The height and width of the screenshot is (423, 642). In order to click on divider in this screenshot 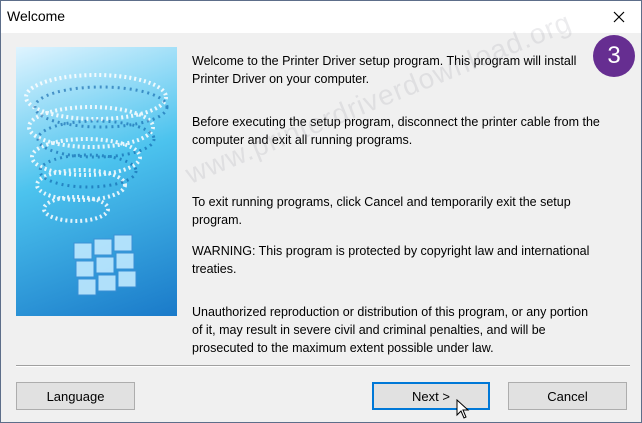, I will do `click(323, 366)`.